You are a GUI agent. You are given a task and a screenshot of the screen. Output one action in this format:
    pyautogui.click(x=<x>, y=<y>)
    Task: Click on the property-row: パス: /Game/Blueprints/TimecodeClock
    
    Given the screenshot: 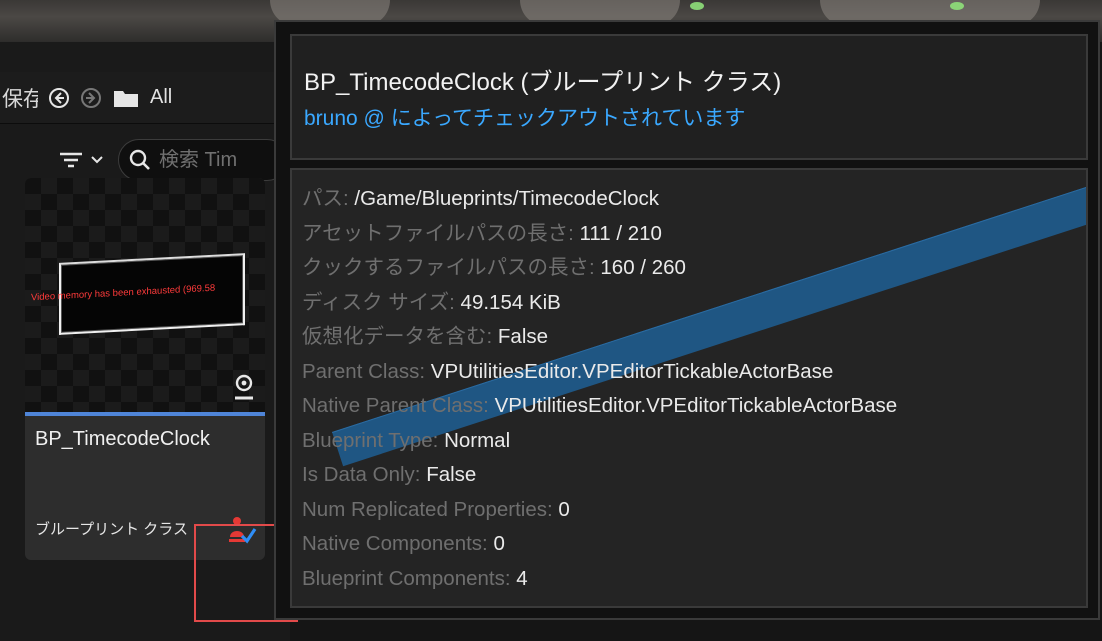 What is the action you would take?
    pyautogui.click(x=599, y=199)
    